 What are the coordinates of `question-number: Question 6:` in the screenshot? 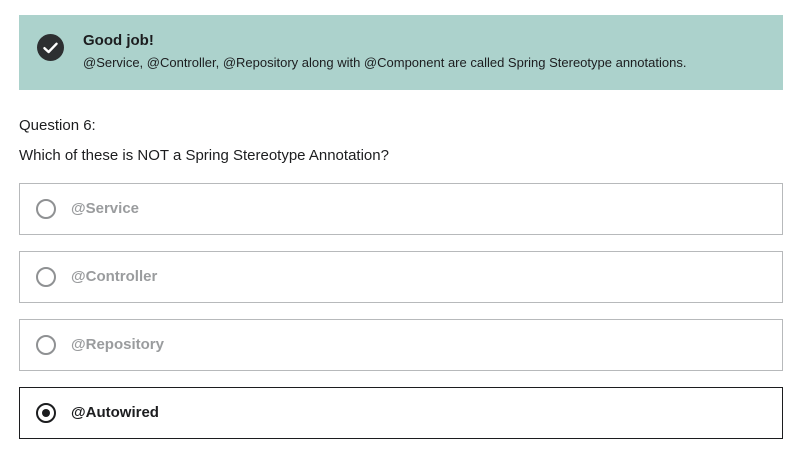 It's located at (57, 125).